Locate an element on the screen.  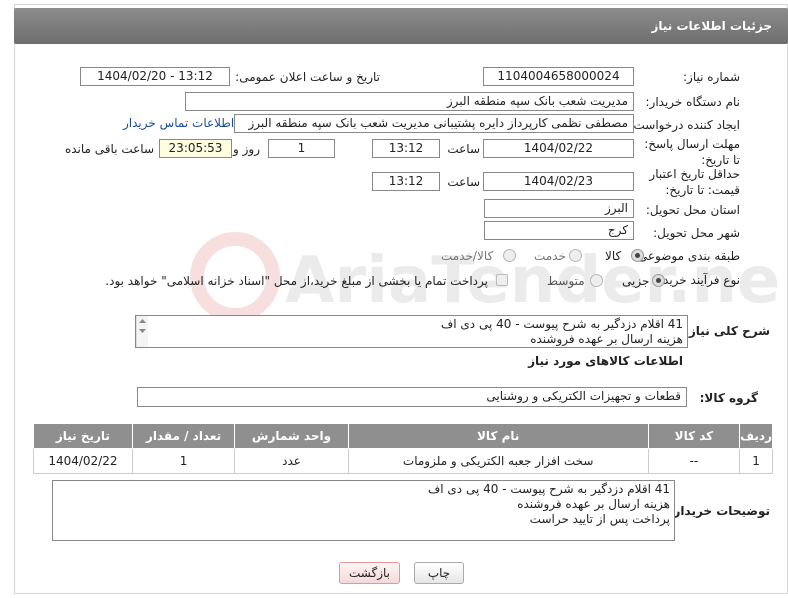
city-label: شهر محل تحویل: is located at coordinates (696, 233).